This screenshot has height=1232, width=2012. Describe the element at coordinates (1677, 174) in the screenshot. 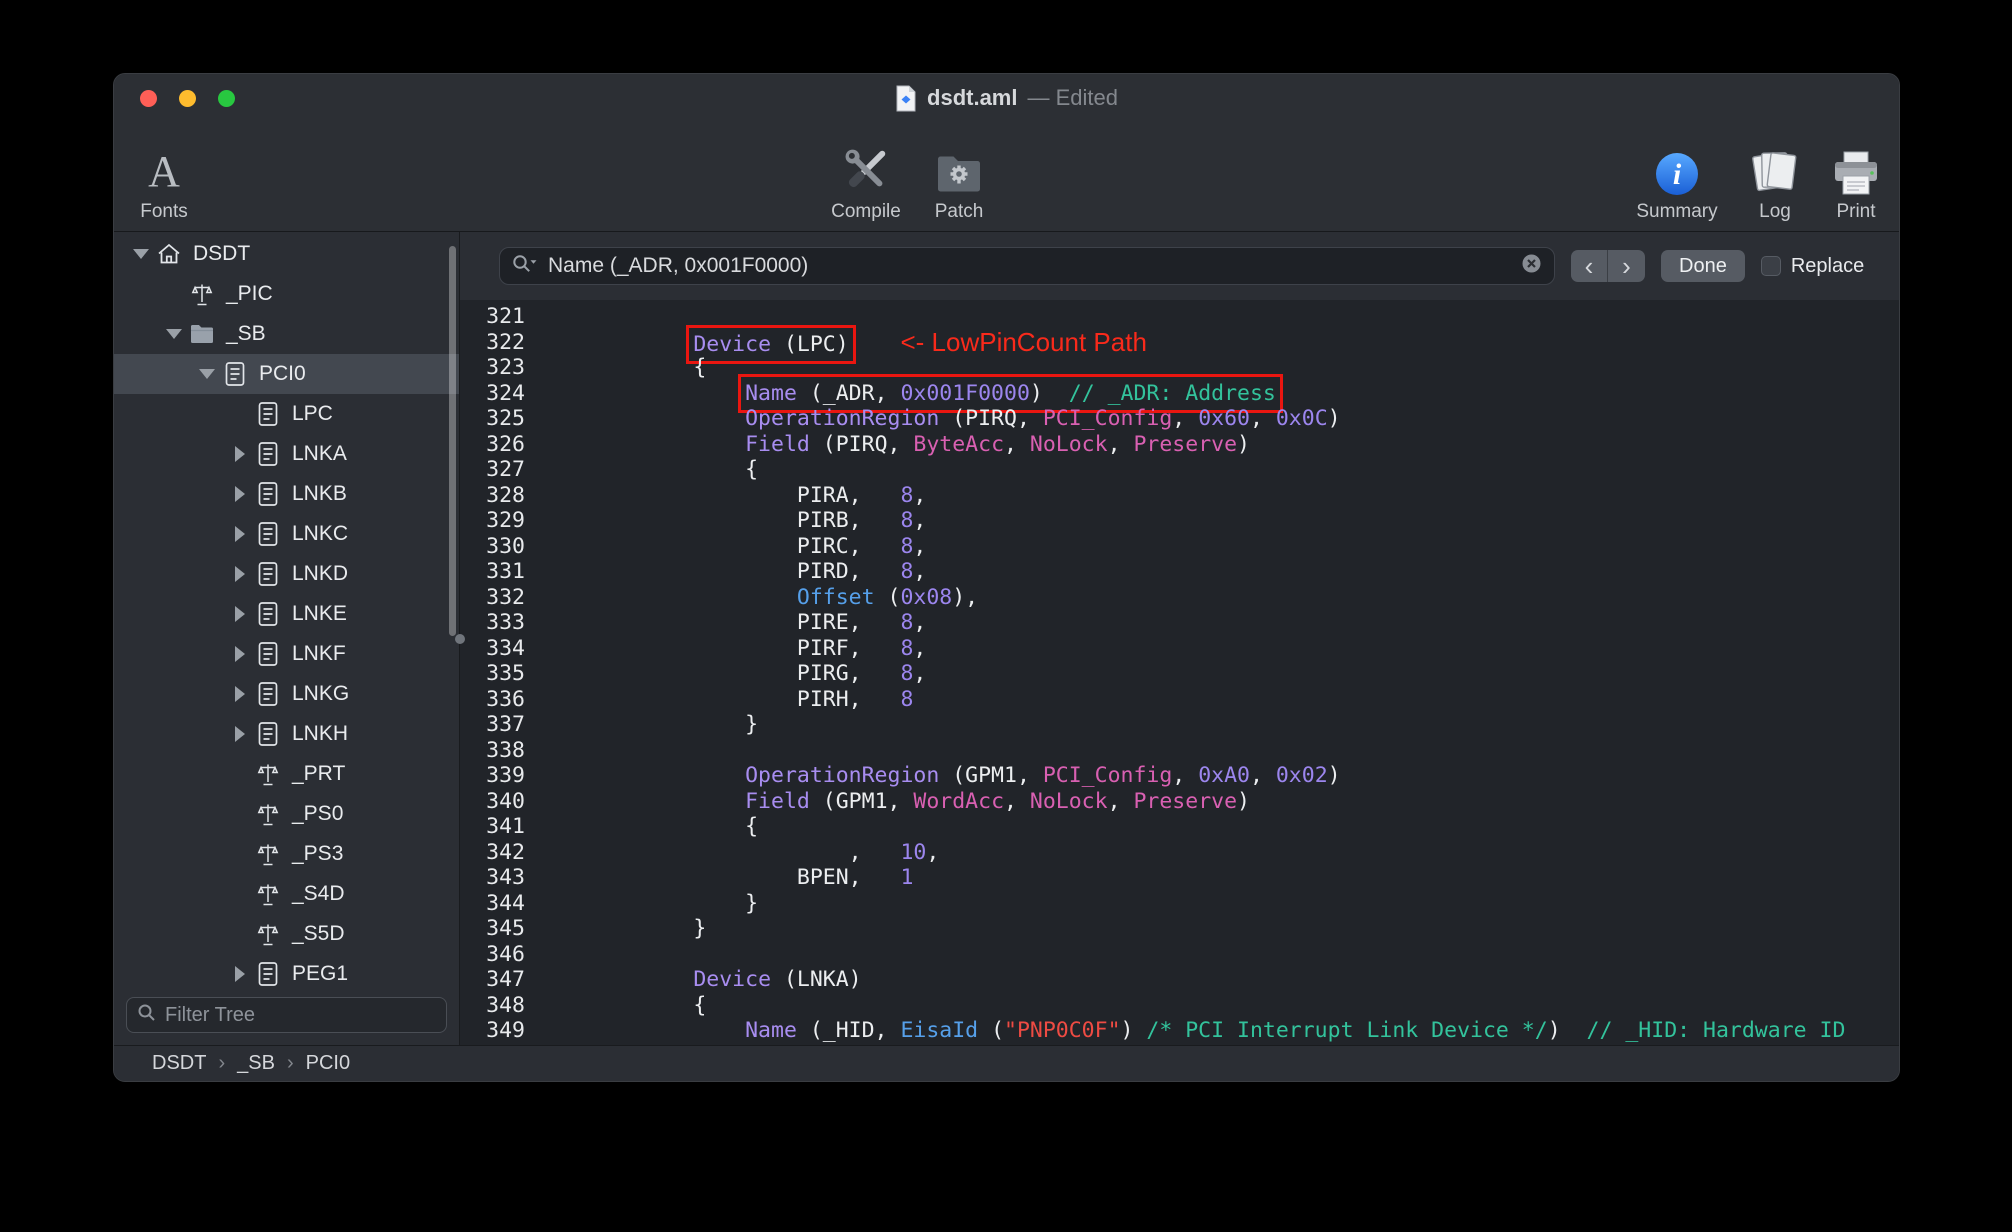

I see `svg-text: i` at that location.